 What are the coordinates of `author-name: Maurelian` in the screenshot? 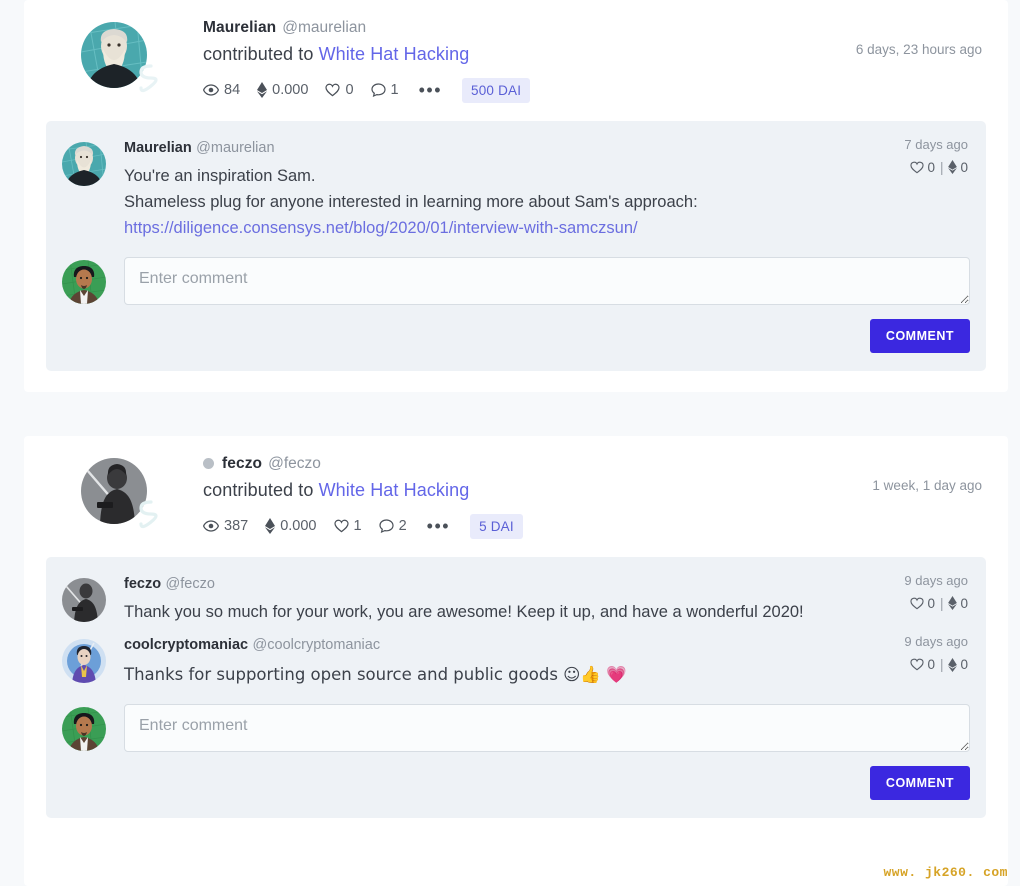 It's located at (239, 28).